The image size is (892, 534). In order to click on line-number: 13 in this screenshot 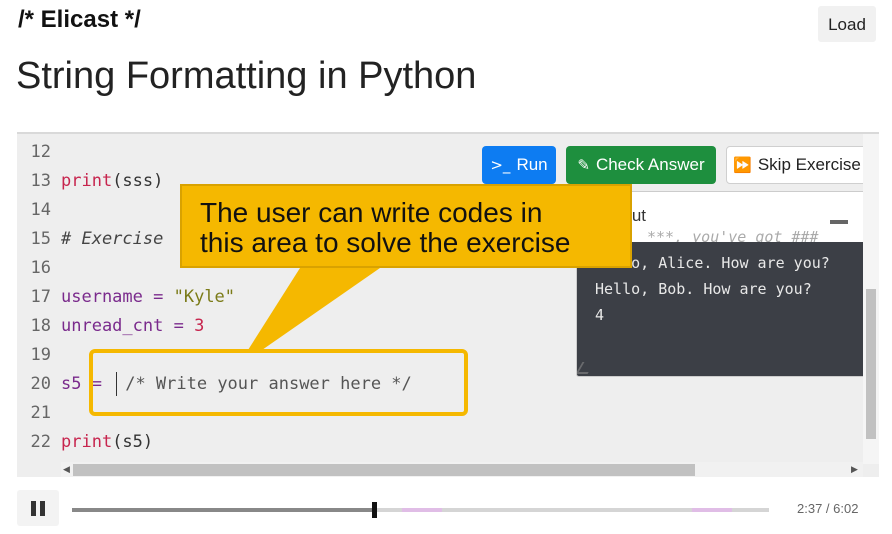, I will do `click(40, 181)`.